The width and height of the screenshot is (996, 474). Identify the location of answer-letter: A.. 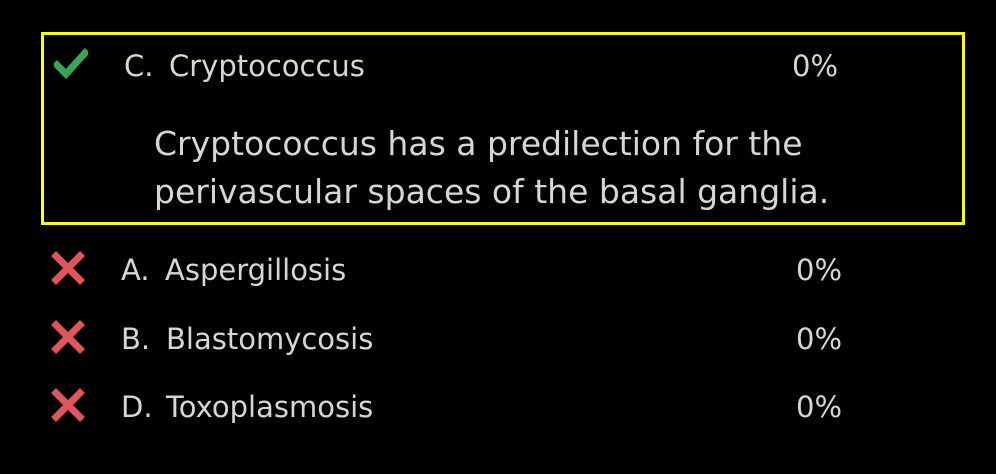
(135, 270).